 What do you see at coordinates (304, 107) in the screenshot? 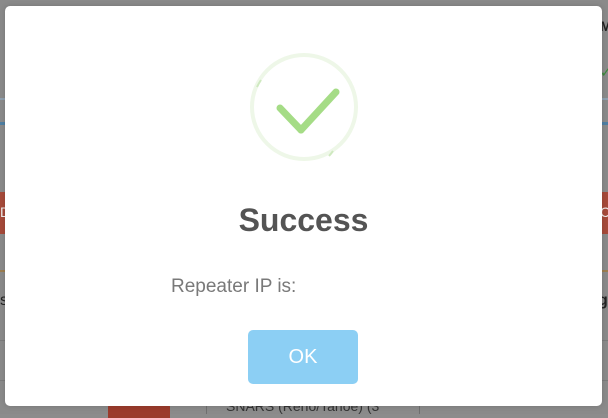
I see `success-check-icon` at bounding box center [304, 107].